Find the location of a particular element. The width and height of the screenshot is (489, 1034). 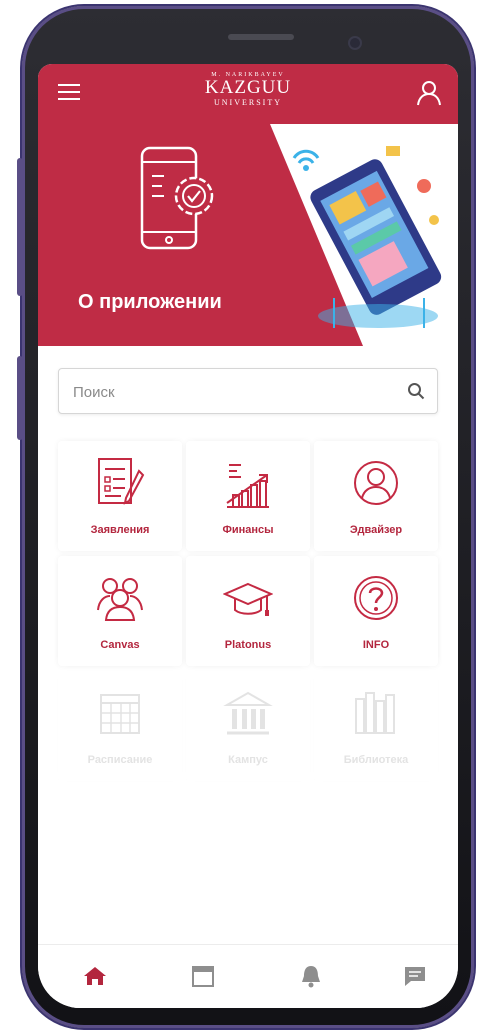

university-logo: M. NARIKBAYEV KAZGUU UNIVERSITY is located at coordinates (248, 89).